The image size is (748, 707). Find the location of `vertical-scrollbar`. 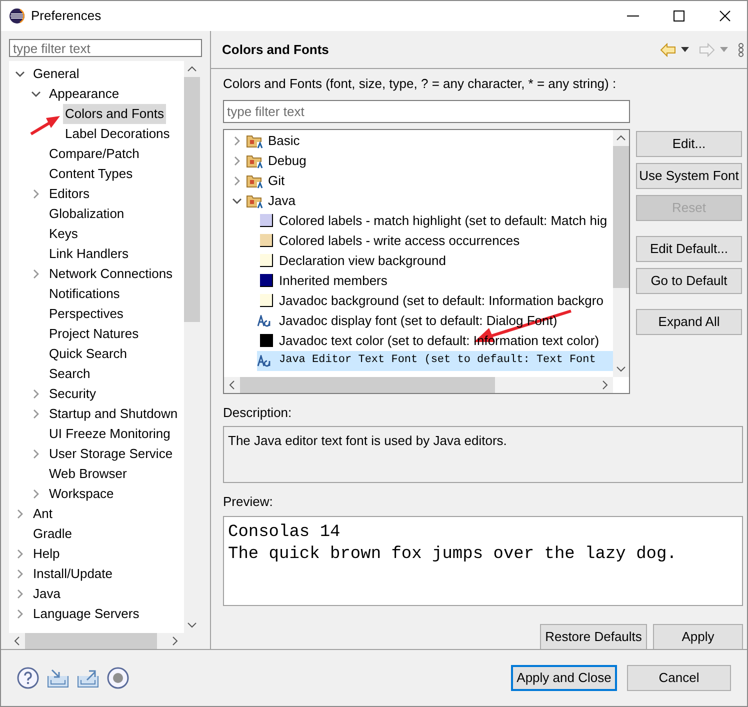

vertical-scrollbar is located at coordinates (621, 253).